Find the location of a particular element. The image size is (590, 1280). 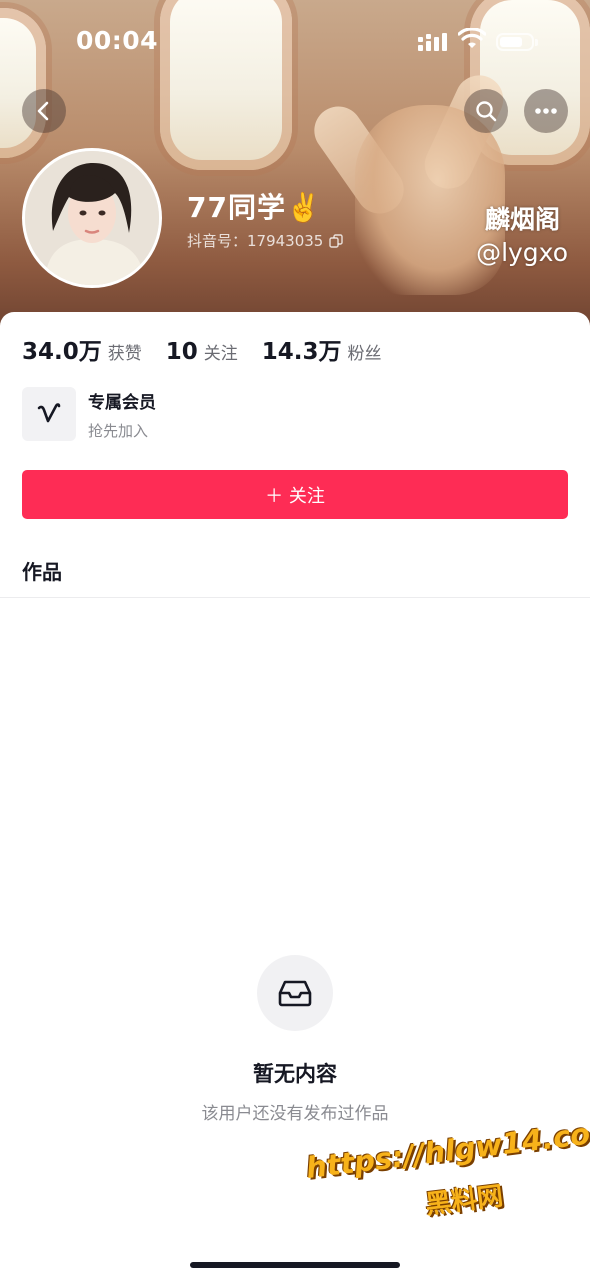

membership-title: 专属会员 is located at coordinates (122, 402).